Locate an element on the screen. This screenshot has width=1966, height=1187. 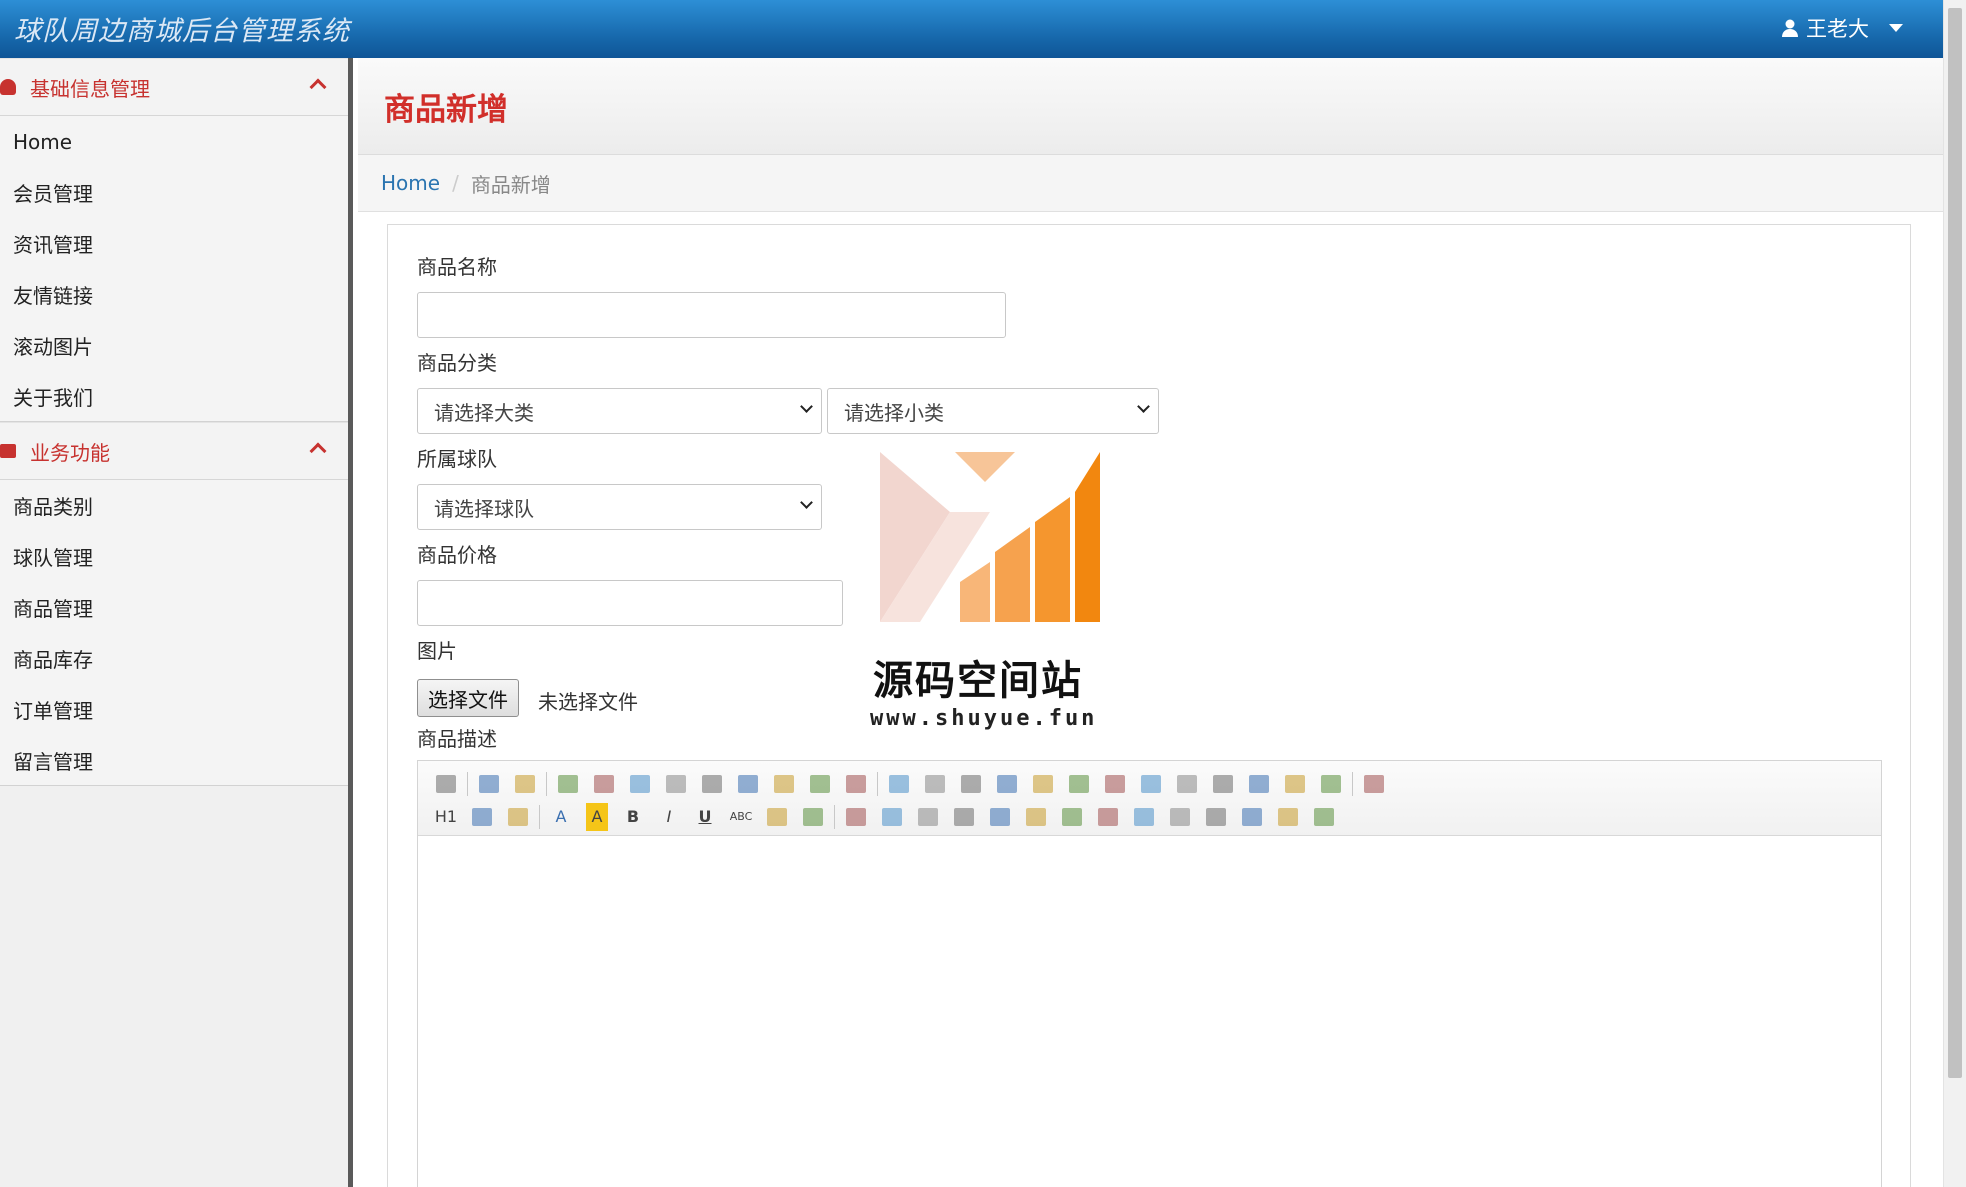
user-icon is located at coordinates (1790, 28).